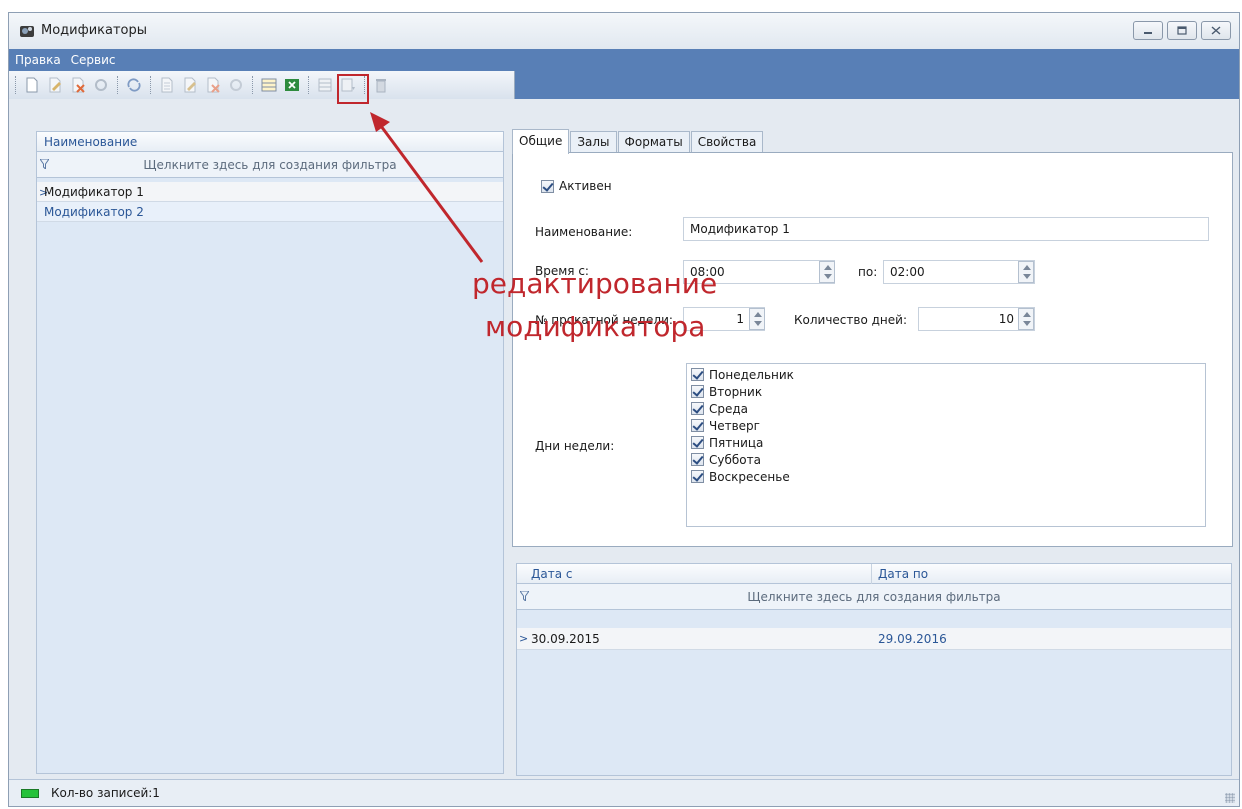 The width and height of the screenshot is (1242, 809). What do you see at coordinates (946, 408) in the screenshot?
I see `weekday-wednesday: Среда` at bounding box center [946, 408].